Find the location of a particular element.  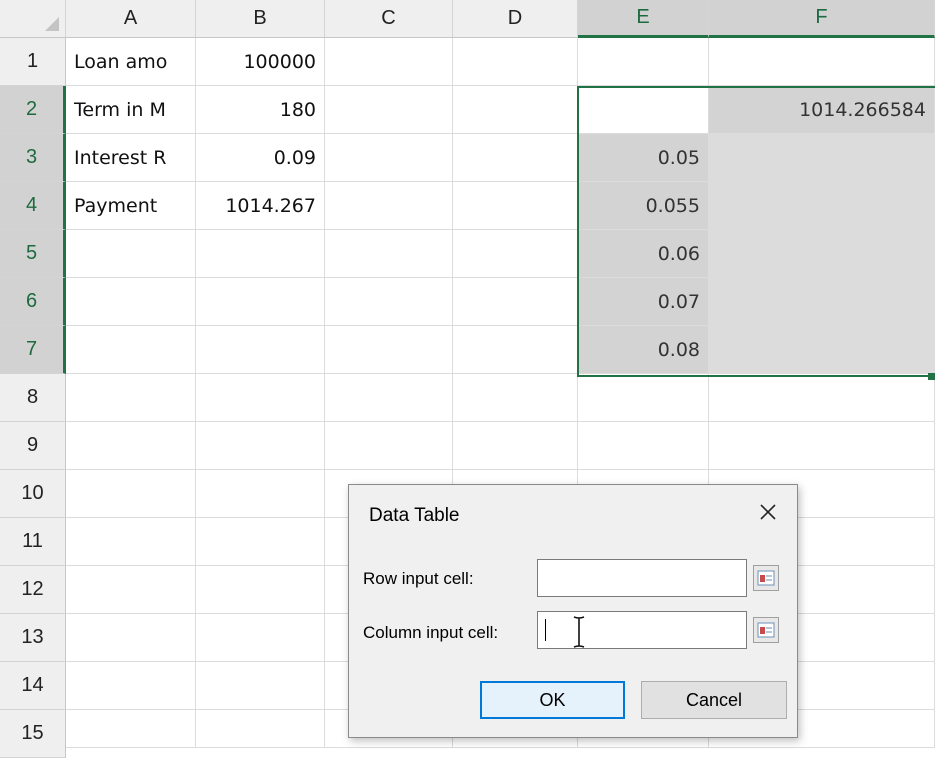

cell-a13 is located at coordinates (131, 638).